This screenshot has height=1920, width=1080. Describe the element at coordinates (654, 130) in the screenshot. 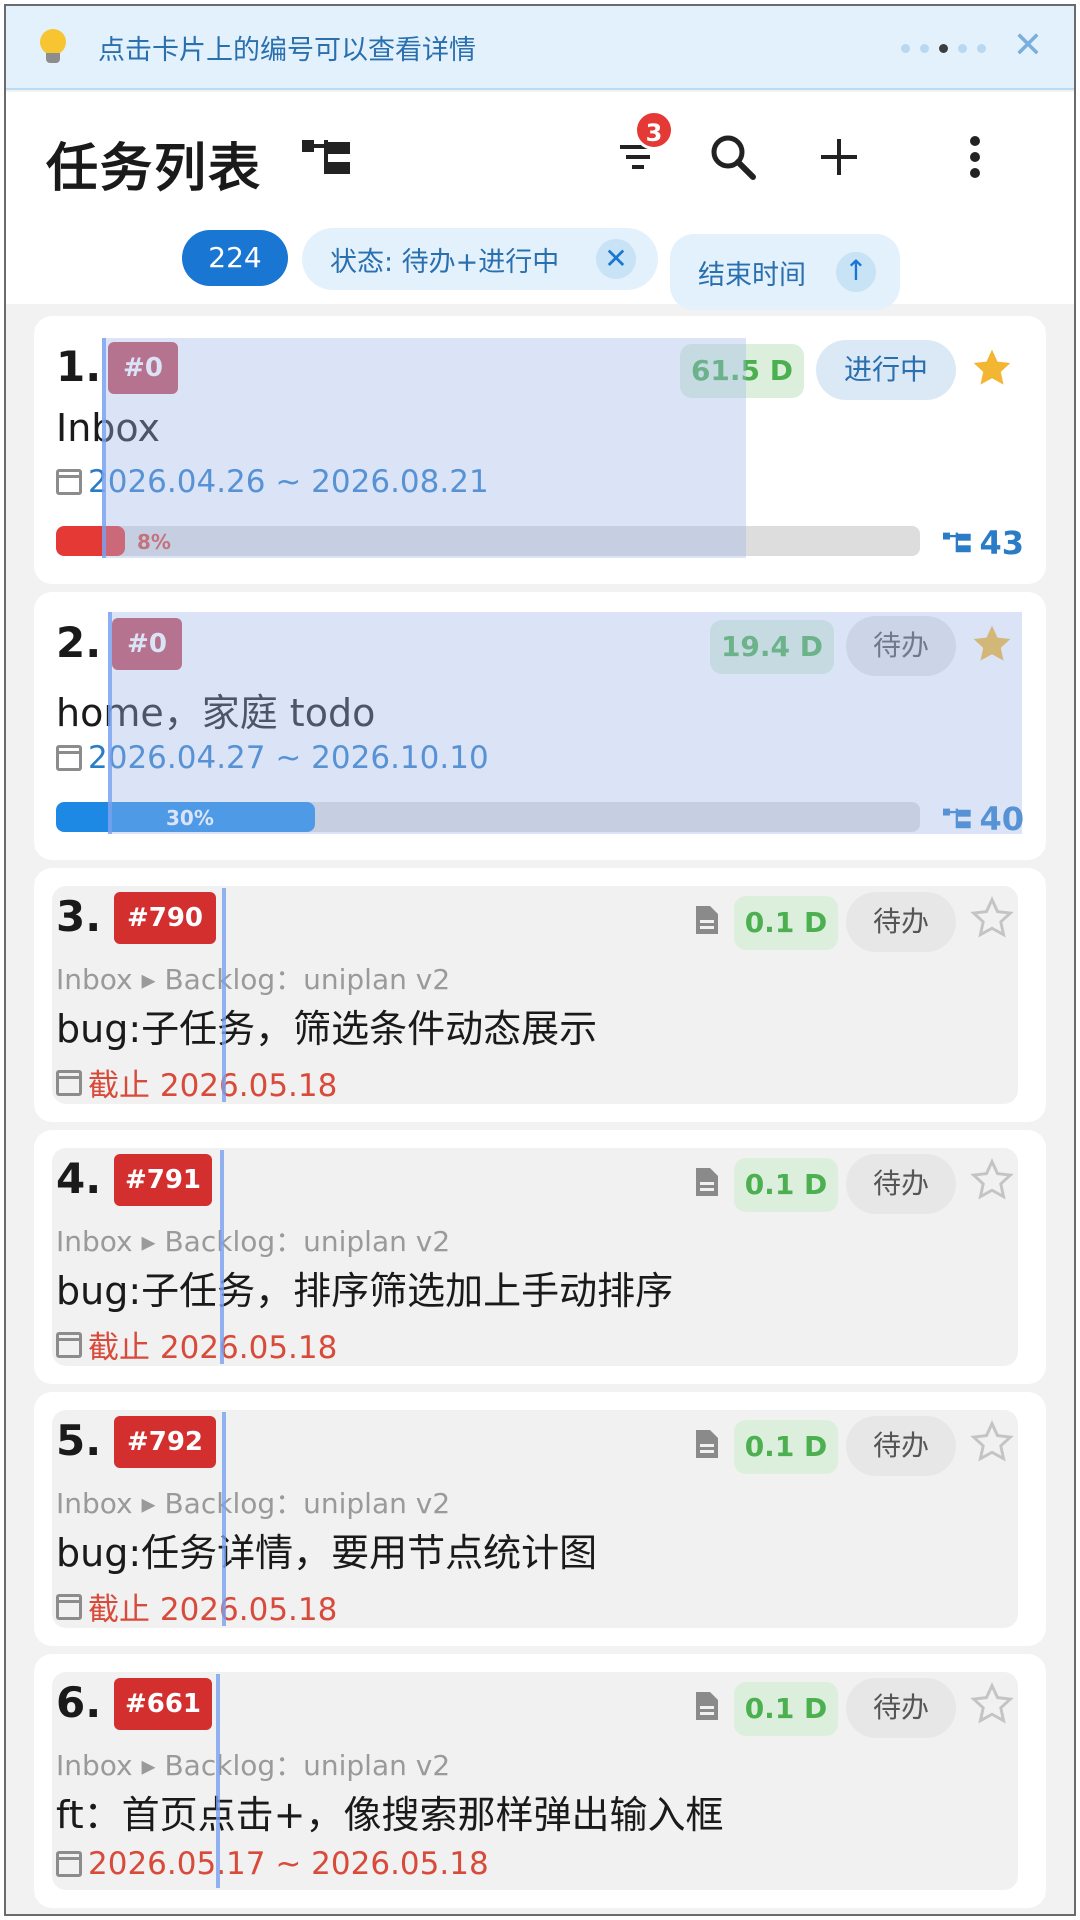

I see `filter-count-badge: 3` at that location.